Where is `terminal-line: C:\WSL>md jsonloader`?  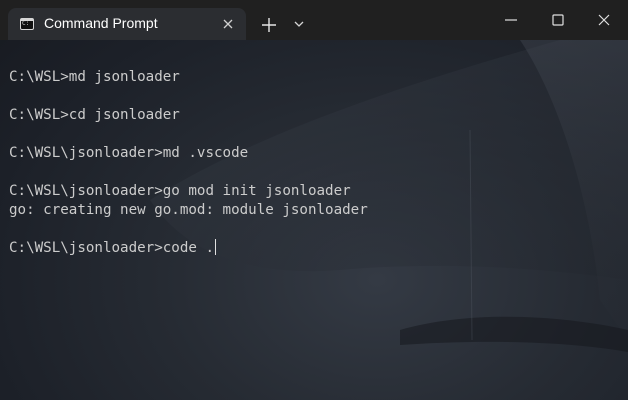
terminal-line: C:\WSL>md jsonloader is located at coordinates (94, 77).